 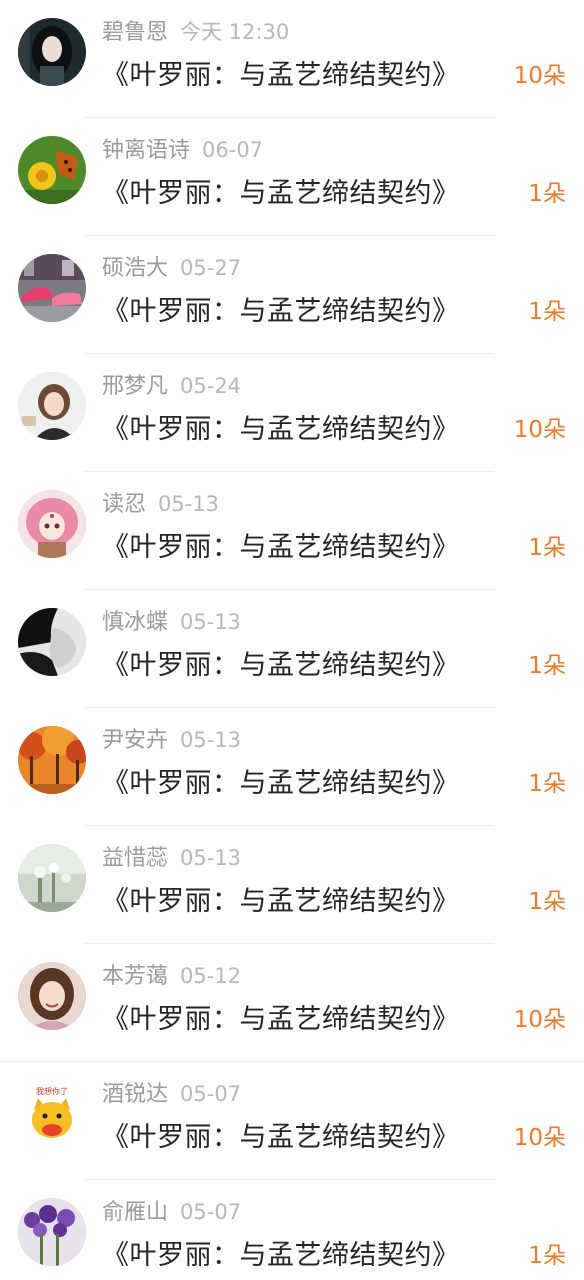 What do you see at coordinates (135, 268) in the screenshot?
I see `user-name: 硕浩大` at bounding box center [135, 268].